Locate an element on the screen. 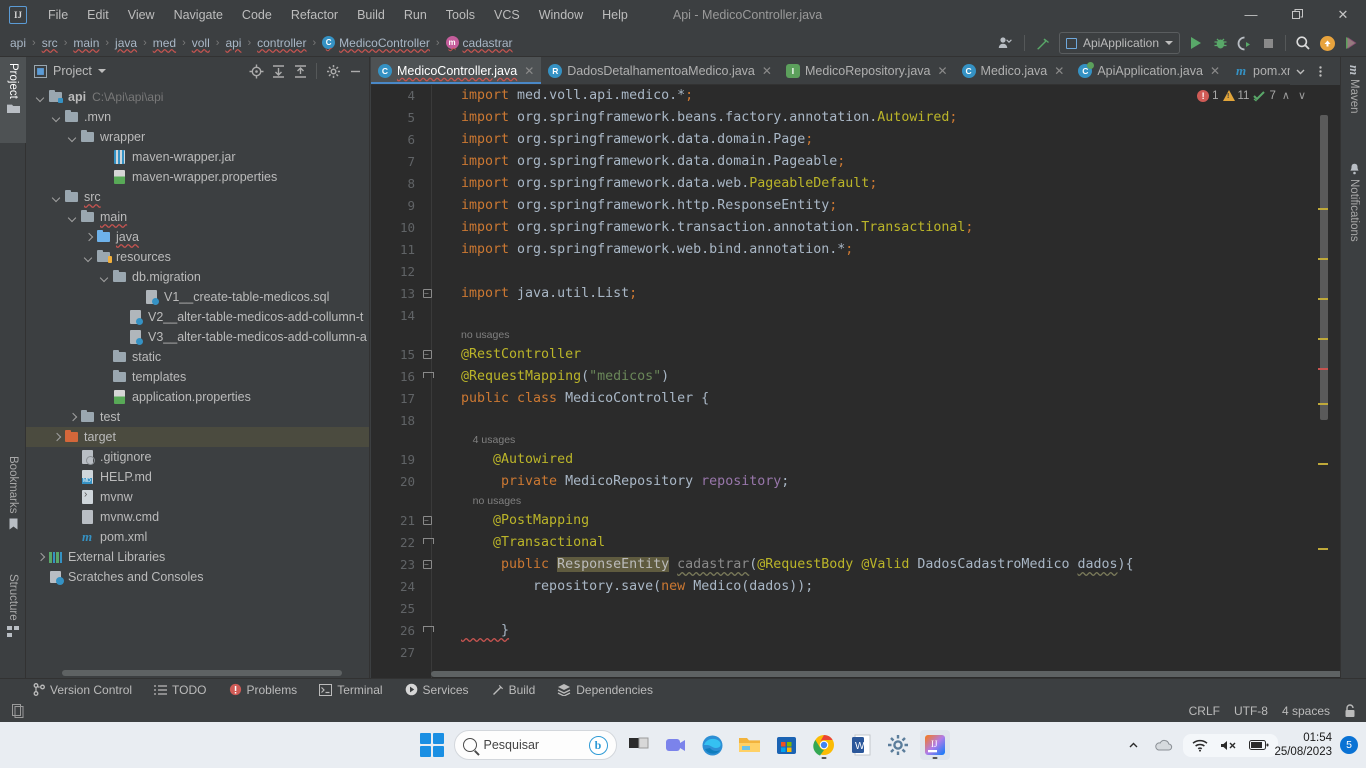 This screenshot has height=768, width=1366. editor-scrollbar-thumb is located at coordinates (1324, 267).